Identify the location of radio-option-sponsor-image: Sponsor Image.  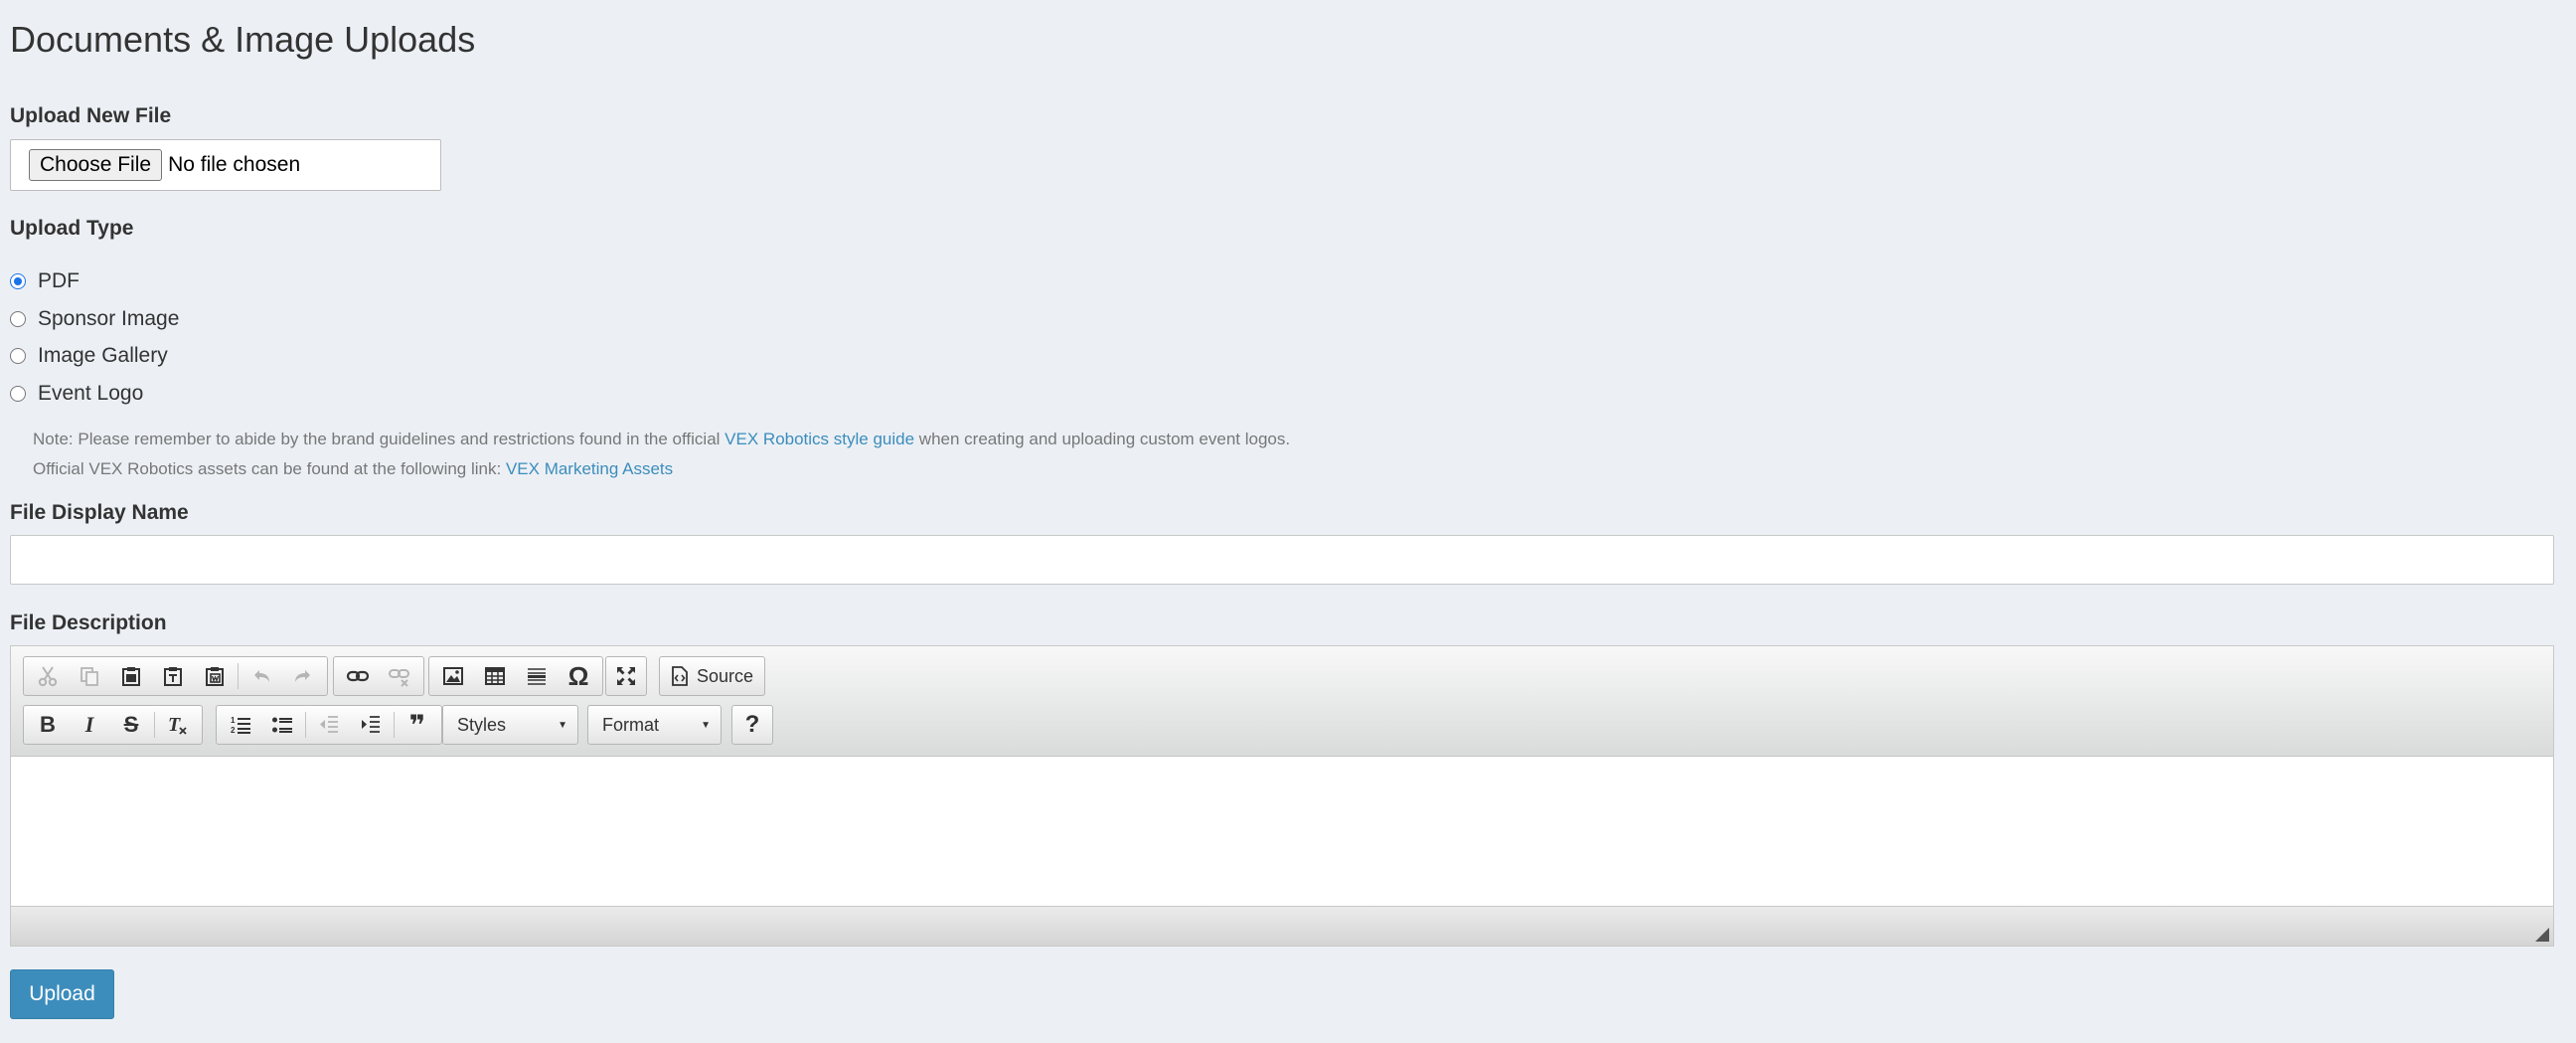
(94, 319).